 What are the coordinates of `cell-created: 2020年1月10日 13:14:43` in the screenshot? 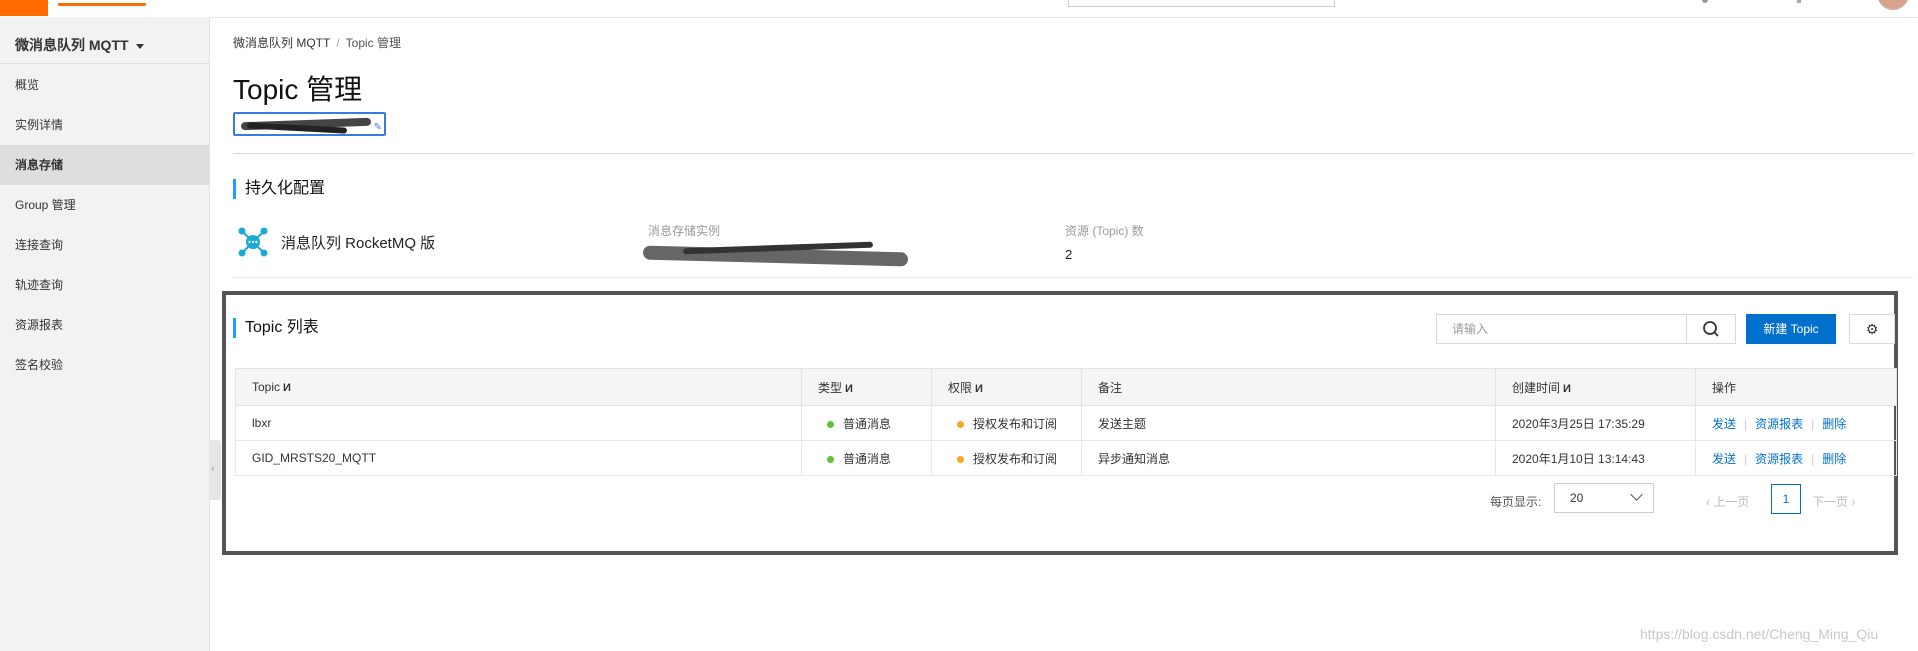 It's located at (1595, 458).